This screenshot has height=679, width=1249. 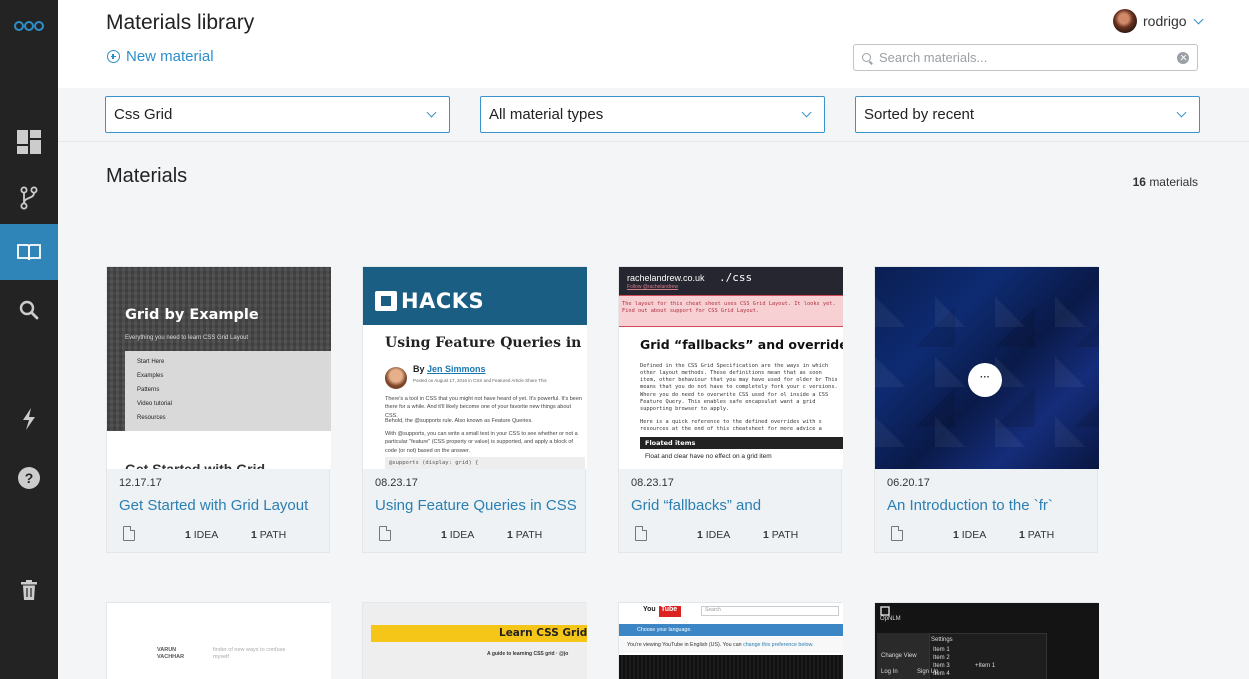 I want to click on thumb-menu-item: Start Here, so click(x=151, y=362).